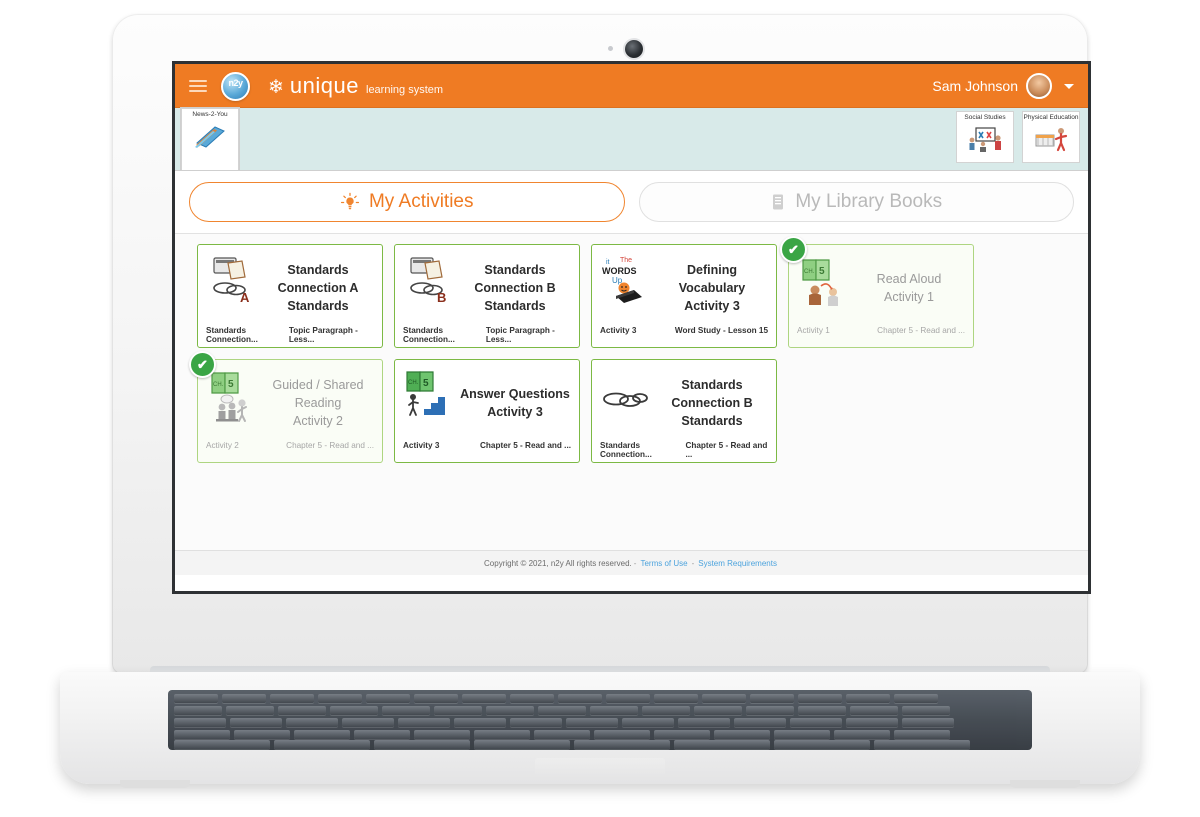 This screenshot has height=817, width=1200. What do you see at coordinates (975, 86) in the screenshot?
I see `user-name: Sam Johnson` at bounding box center [975, 86].